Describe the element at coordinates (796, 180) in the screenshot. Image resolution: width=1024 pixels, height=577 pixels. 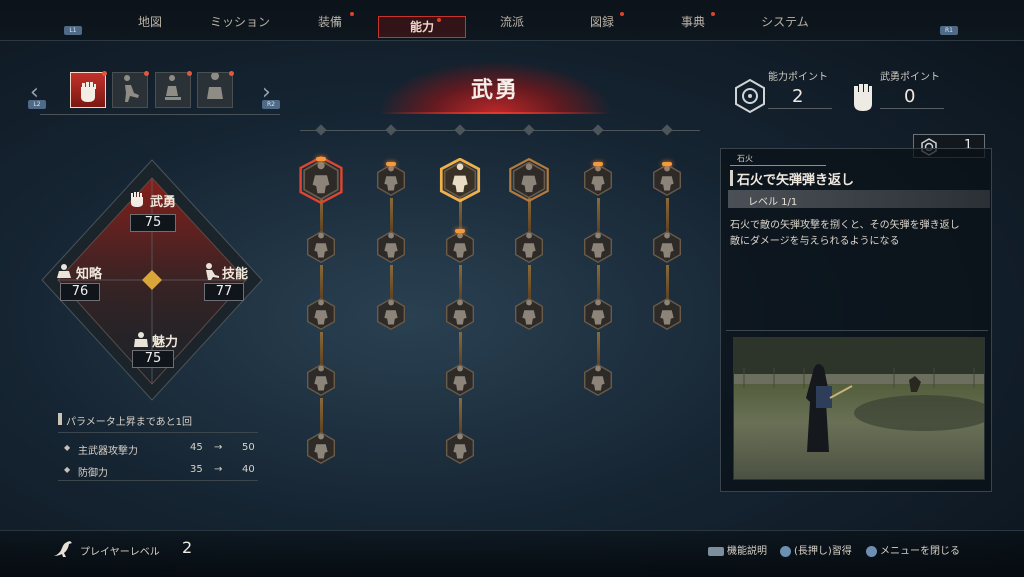
I see `detail-title: 石火で矢弾弾き返し` at that location.